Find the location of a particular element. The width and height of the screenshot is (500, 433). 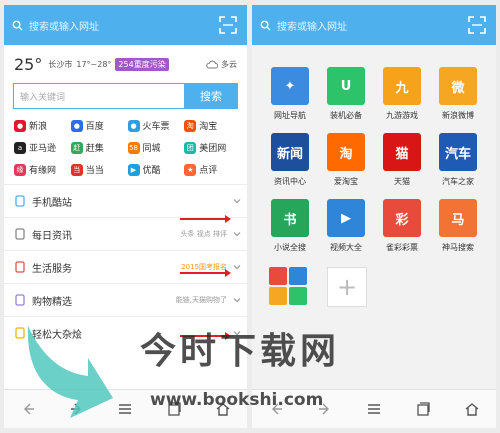

app-label: 爱淘宝 is located at coordinates (346, 181).